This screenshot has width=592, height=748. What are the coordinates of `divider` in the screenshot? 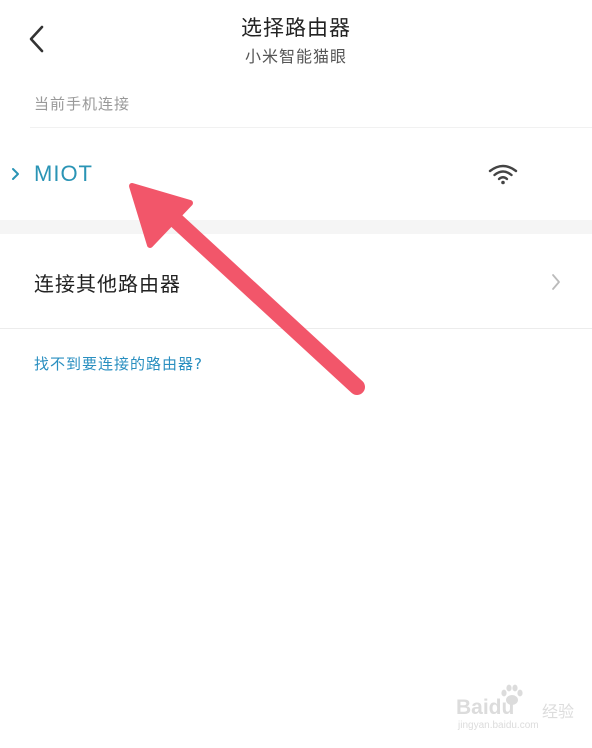 It's located at (296, 328).